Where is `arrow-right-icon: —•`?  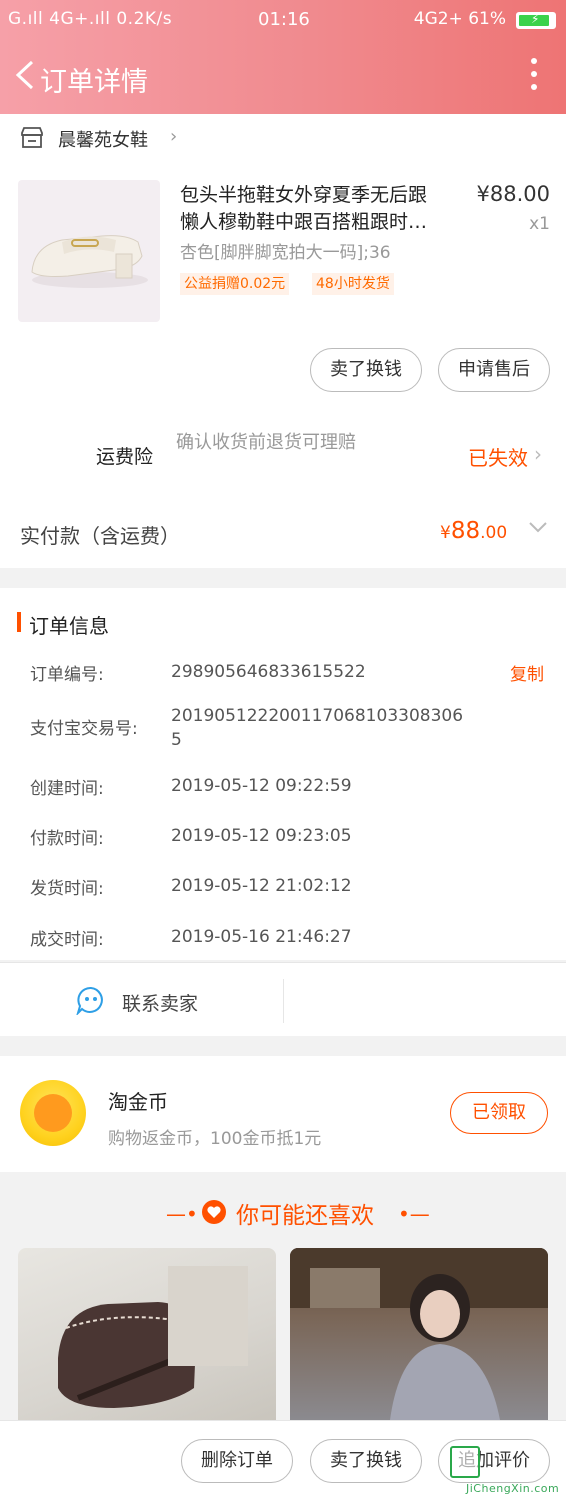 arrow-right-icon: —• is located at coordinates (182, 1214).